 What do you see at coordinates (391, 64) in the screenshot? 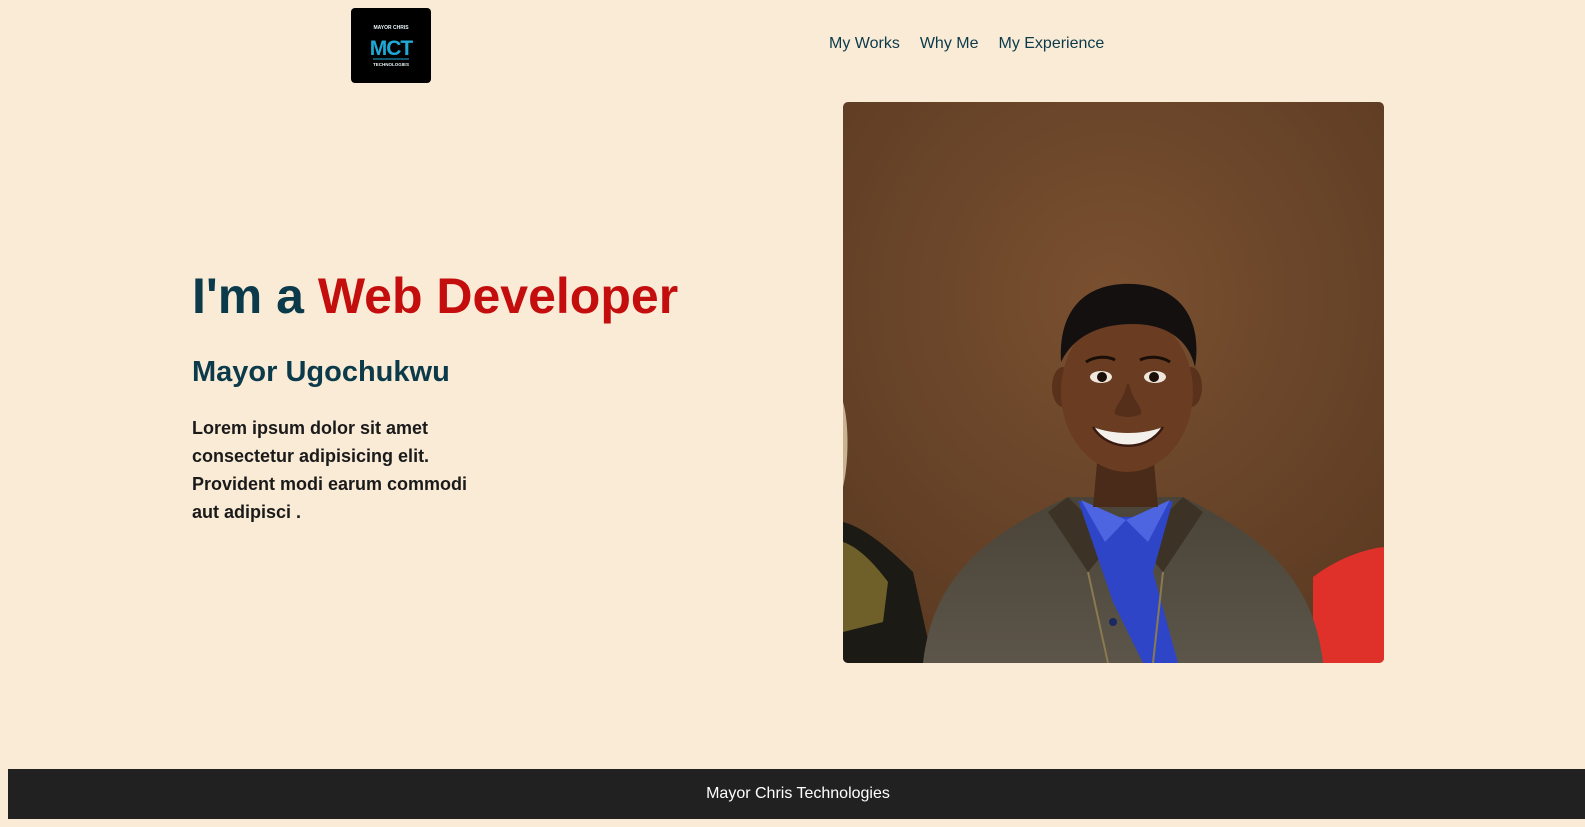
I see `logo-text-bottom: TECHNOLOGIES` at bounding box center [391, 64].